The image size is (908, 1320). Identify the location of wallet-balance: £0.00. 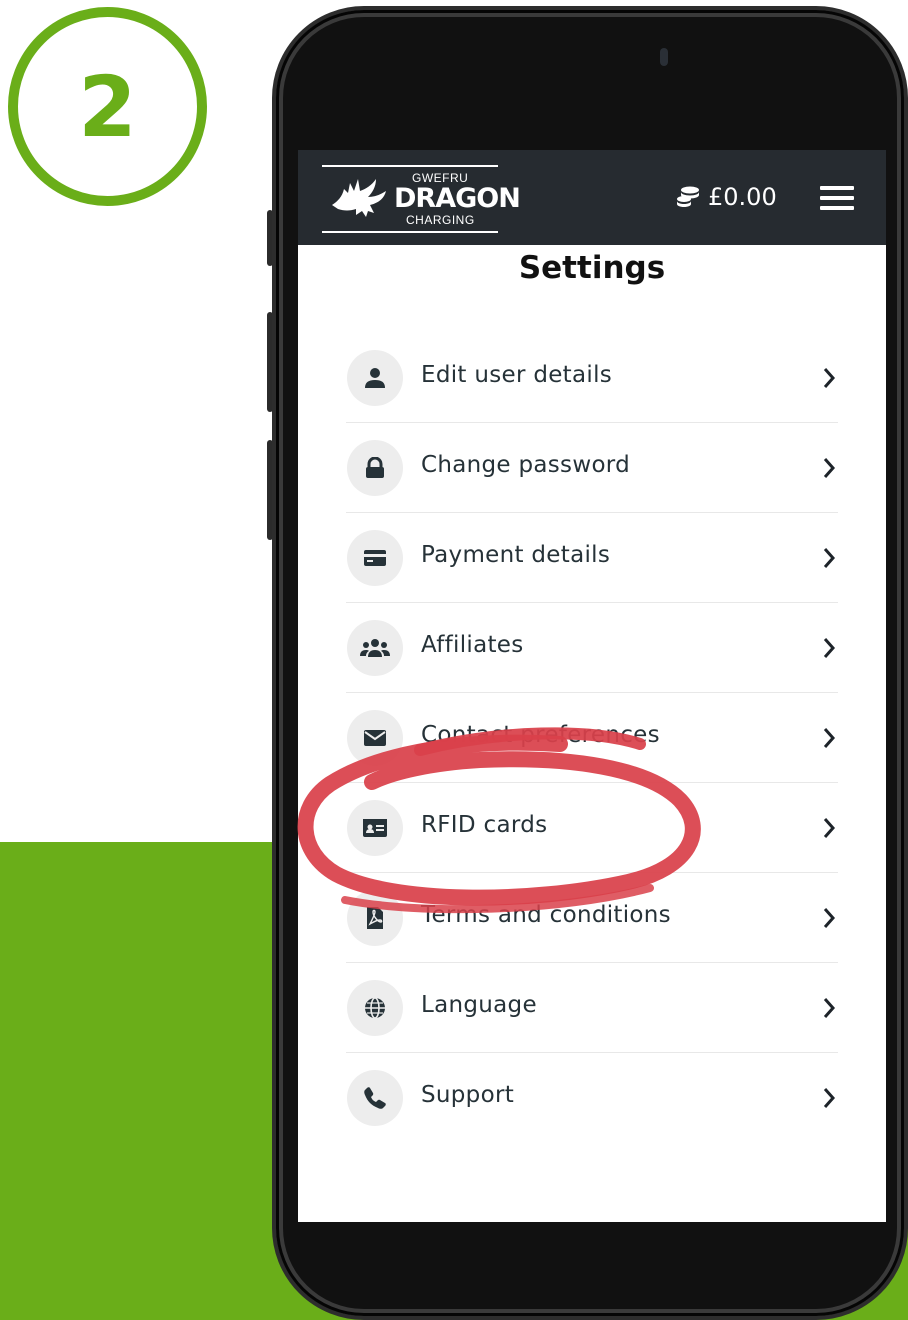
(726, 197).